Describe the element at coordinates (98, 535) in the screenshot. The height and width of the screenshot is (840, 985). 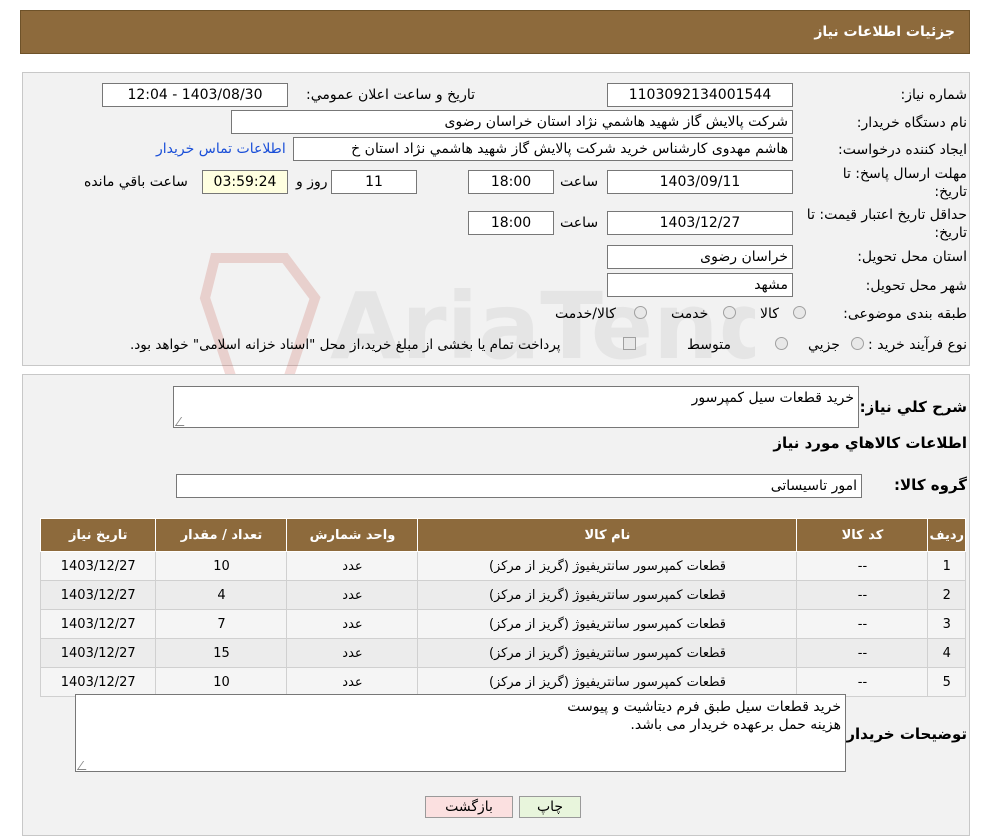
I see `col-need-date: تاريخ نياز` at that location.